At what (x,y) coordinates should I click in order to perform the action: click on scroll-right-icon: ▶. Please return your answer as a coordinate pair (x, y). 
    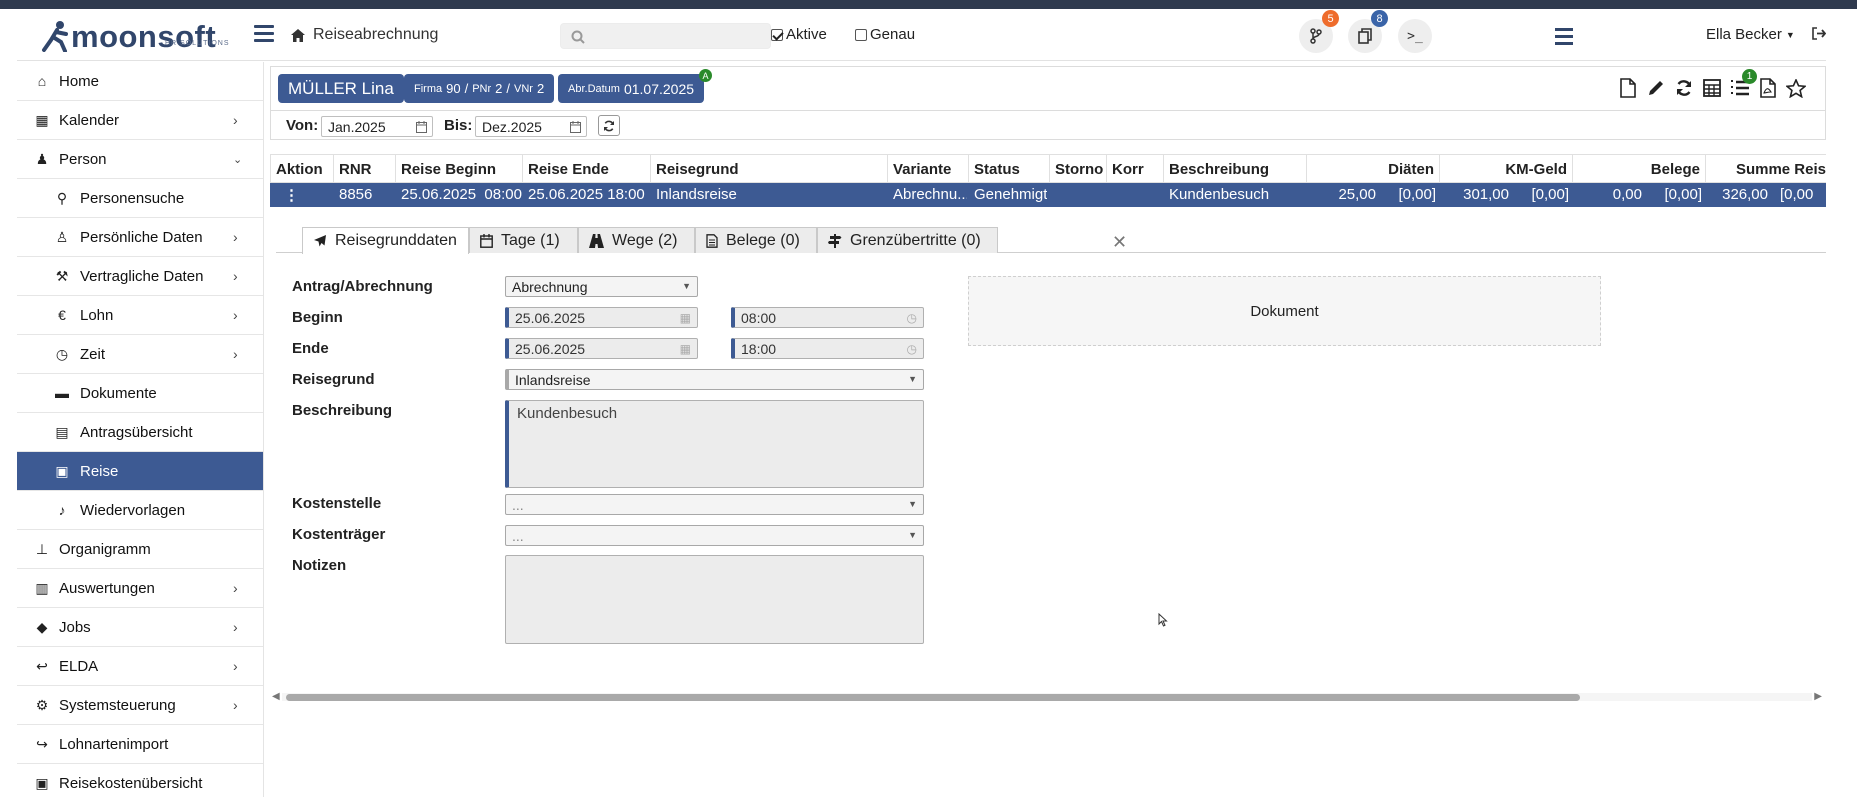
    Looking at the image, I should click on (1818, 696).